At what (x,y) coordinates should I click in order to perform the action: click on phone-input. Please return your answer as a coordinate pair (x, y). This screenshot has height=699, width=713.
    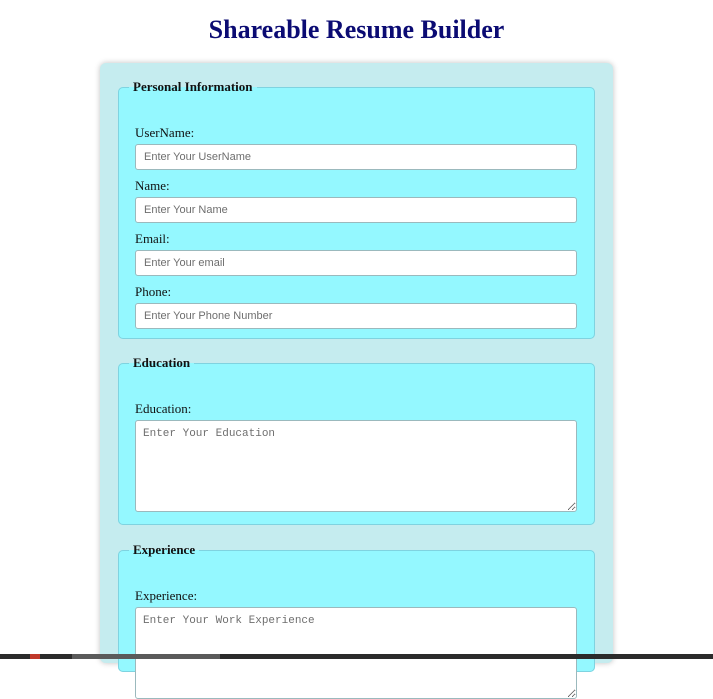
    Looking at the image, I should click on (356, 316).